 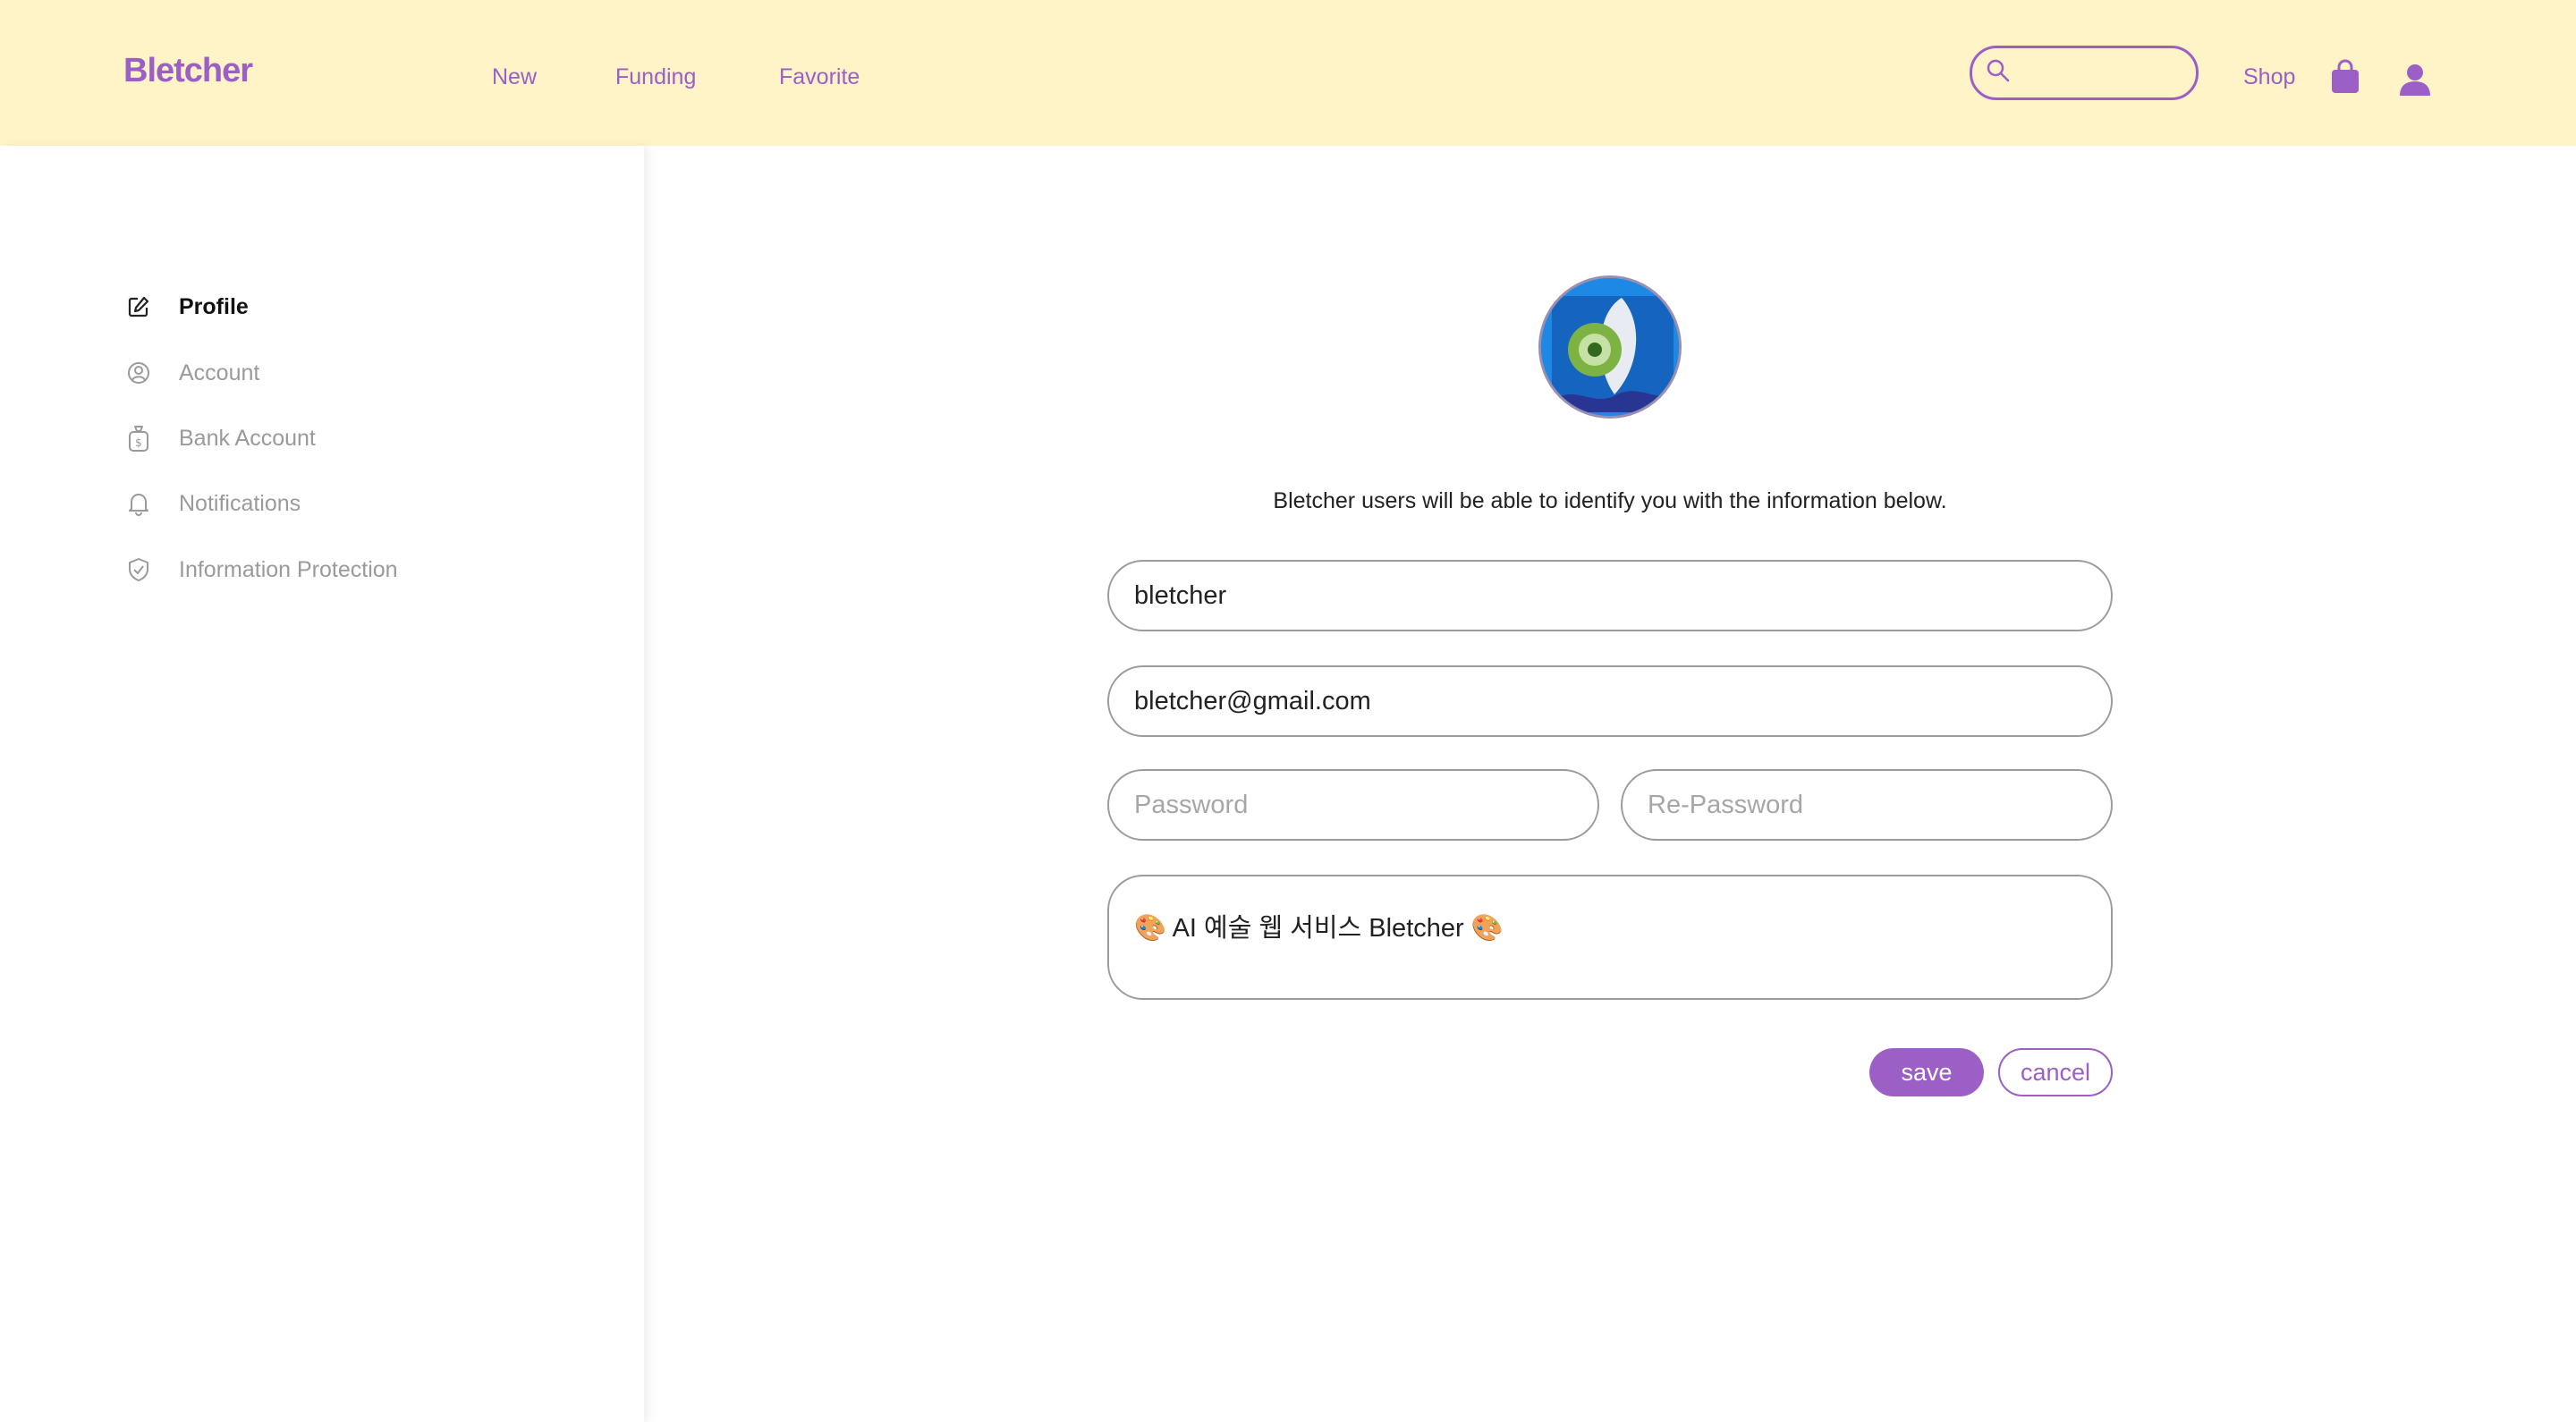 I want to click on sidebar-item-information-protection: Information Protection, so click(x=261, y=570).